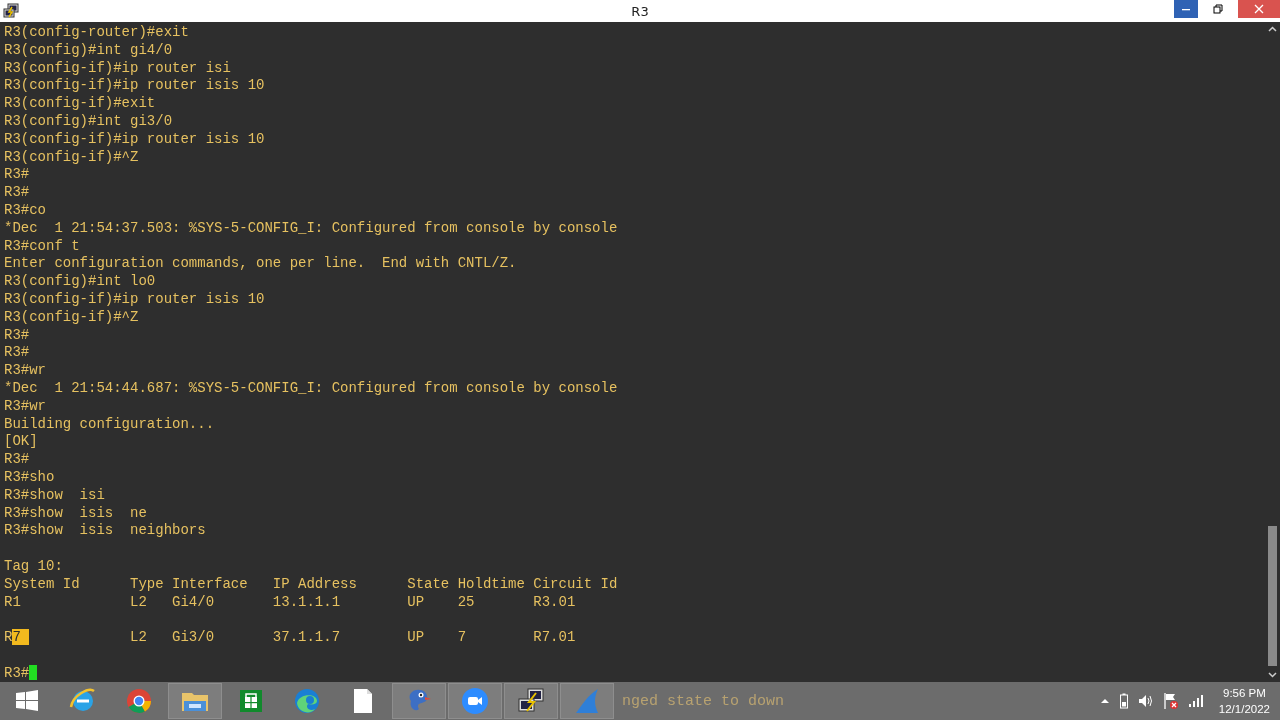 This screenshot has width=1280, height=720. I want to click on terminal-line: R1 L2 Gi4/0 13.1.1.1 UP 25 R3.01, so click(290, 601).